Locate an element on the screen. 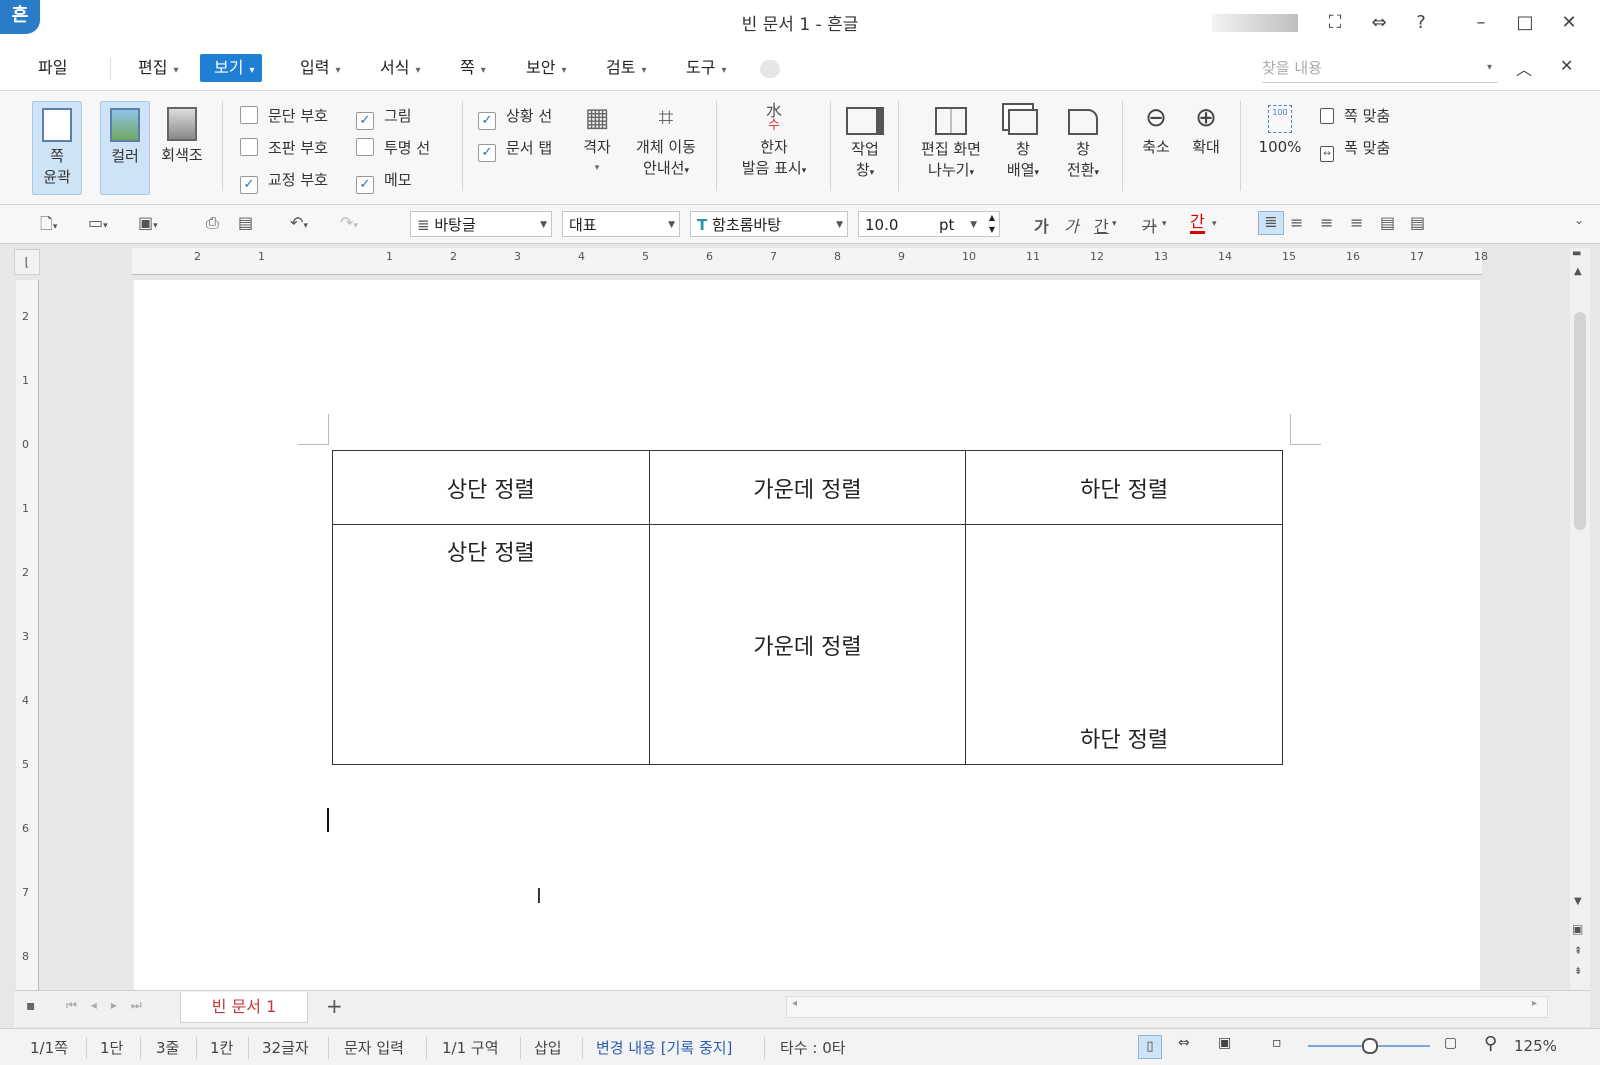 This screenshot has height=1065, width=1600. task-pane-button: 작업 창▾ is located at coordinates (865, 141).